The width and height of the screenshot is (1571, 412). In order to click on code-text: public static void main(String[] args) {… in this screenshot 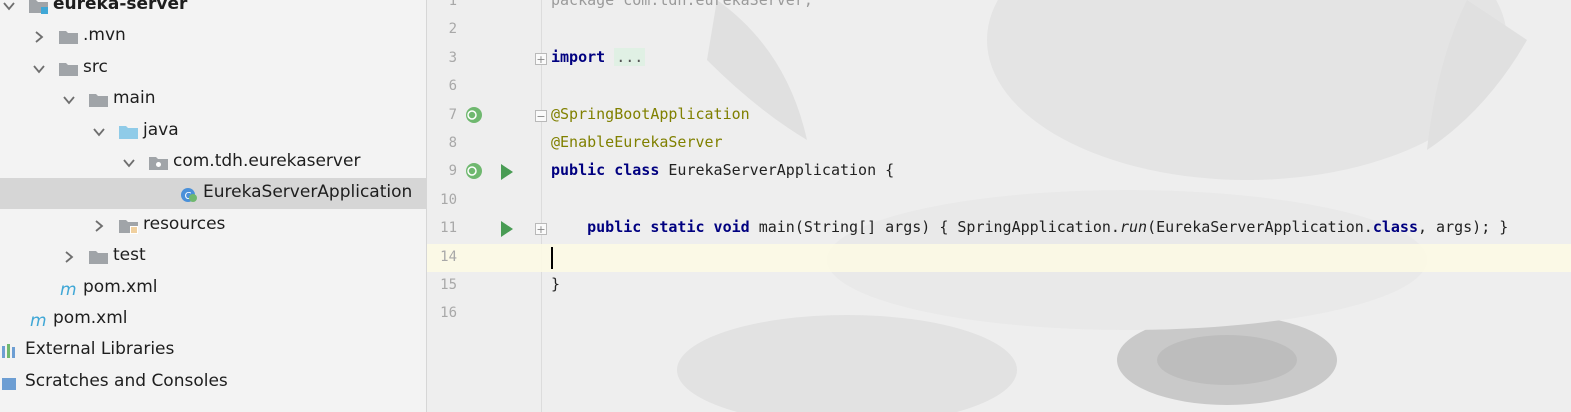, I will do `click(1029, 227)`.